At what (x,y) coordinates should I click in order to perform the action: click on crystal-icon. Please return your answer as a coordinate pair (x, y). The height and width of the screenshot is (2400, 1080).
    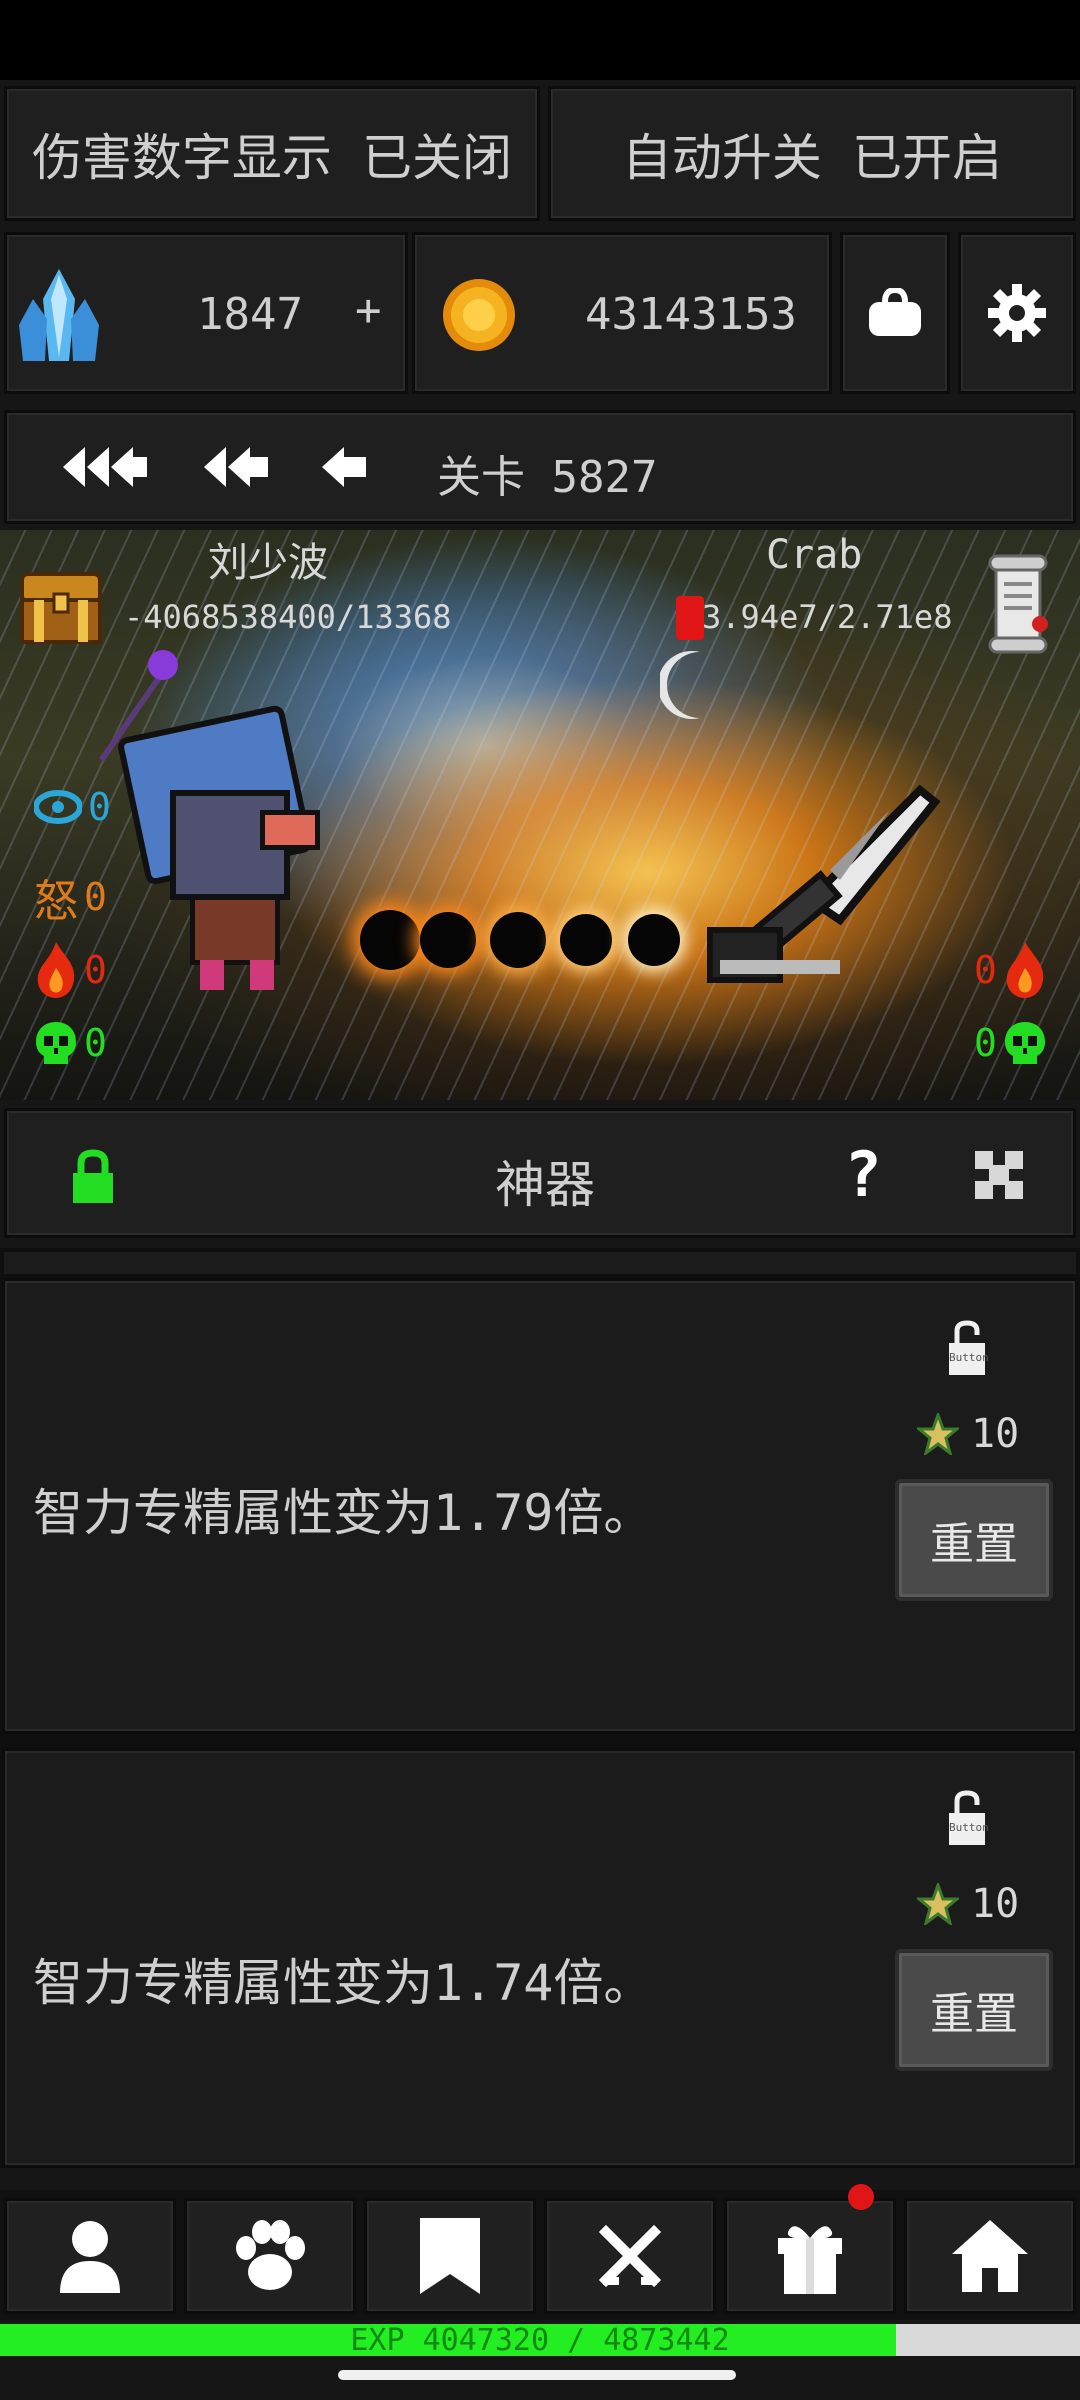
    Looking at the image, I should click on (59, 315).